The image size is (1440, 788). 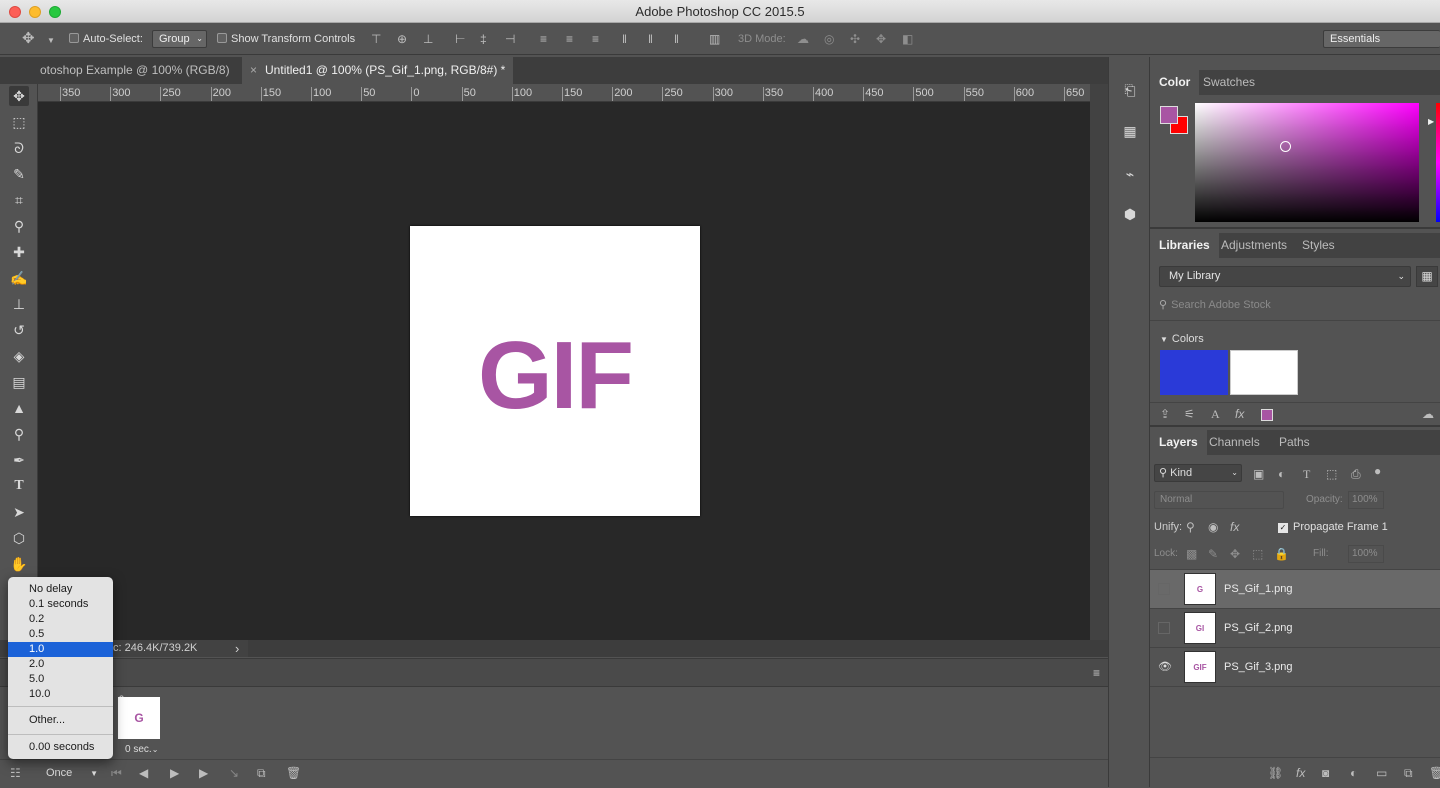 What do you see at coordinates (1300, 773) in the screenshot?
I see `layer-style-icon: fx` at bounding box center [1300, 773].